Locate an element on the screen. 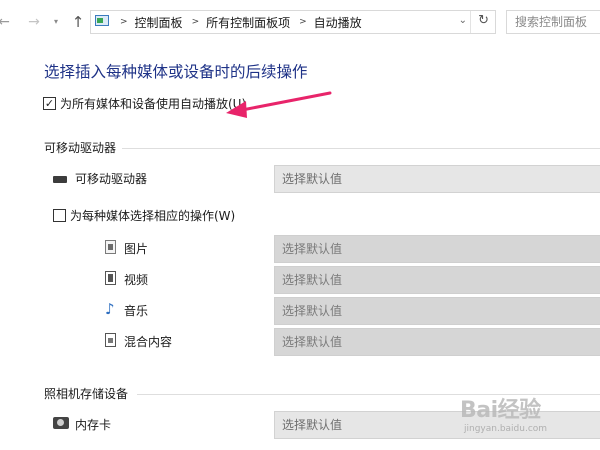  autoplay-checkbox-label: 为所有媒体和设备使用自动播放(U) is located at coordinates (153, 103).